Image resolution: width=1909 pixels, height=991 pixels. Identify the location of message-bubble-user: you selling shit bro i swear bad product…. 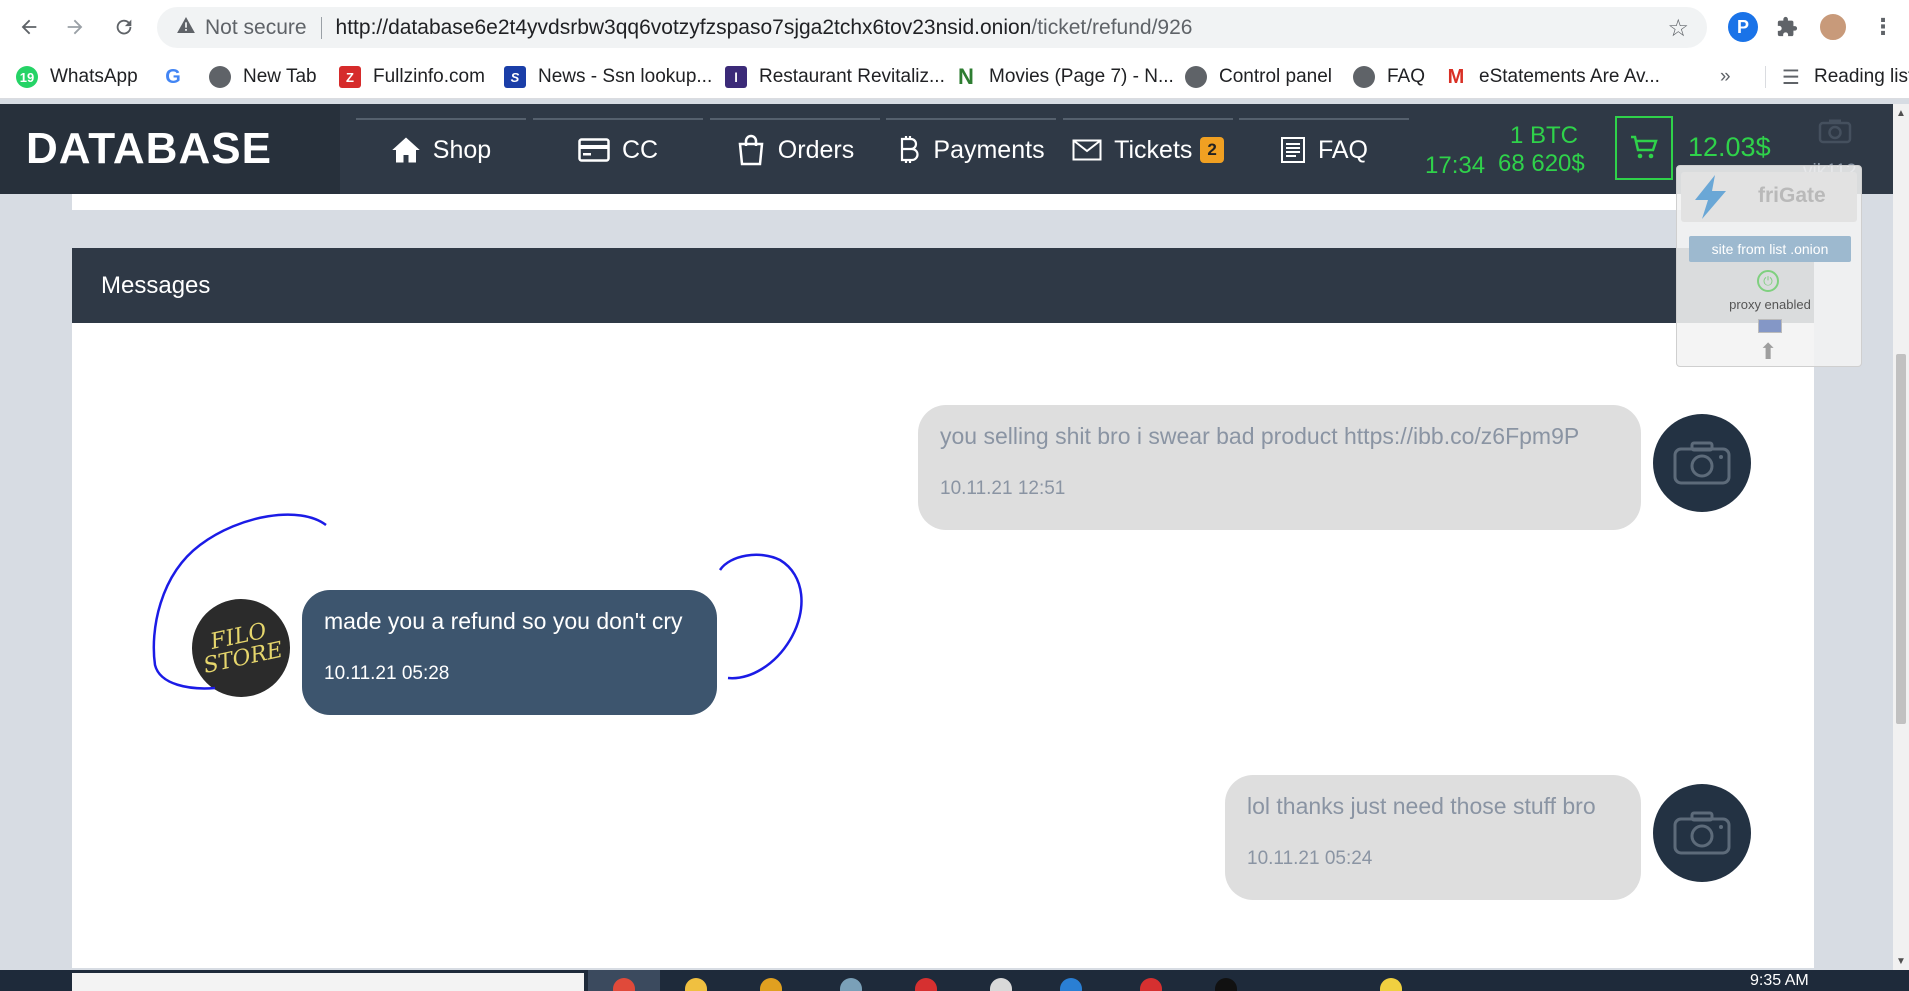
(1279, 467).